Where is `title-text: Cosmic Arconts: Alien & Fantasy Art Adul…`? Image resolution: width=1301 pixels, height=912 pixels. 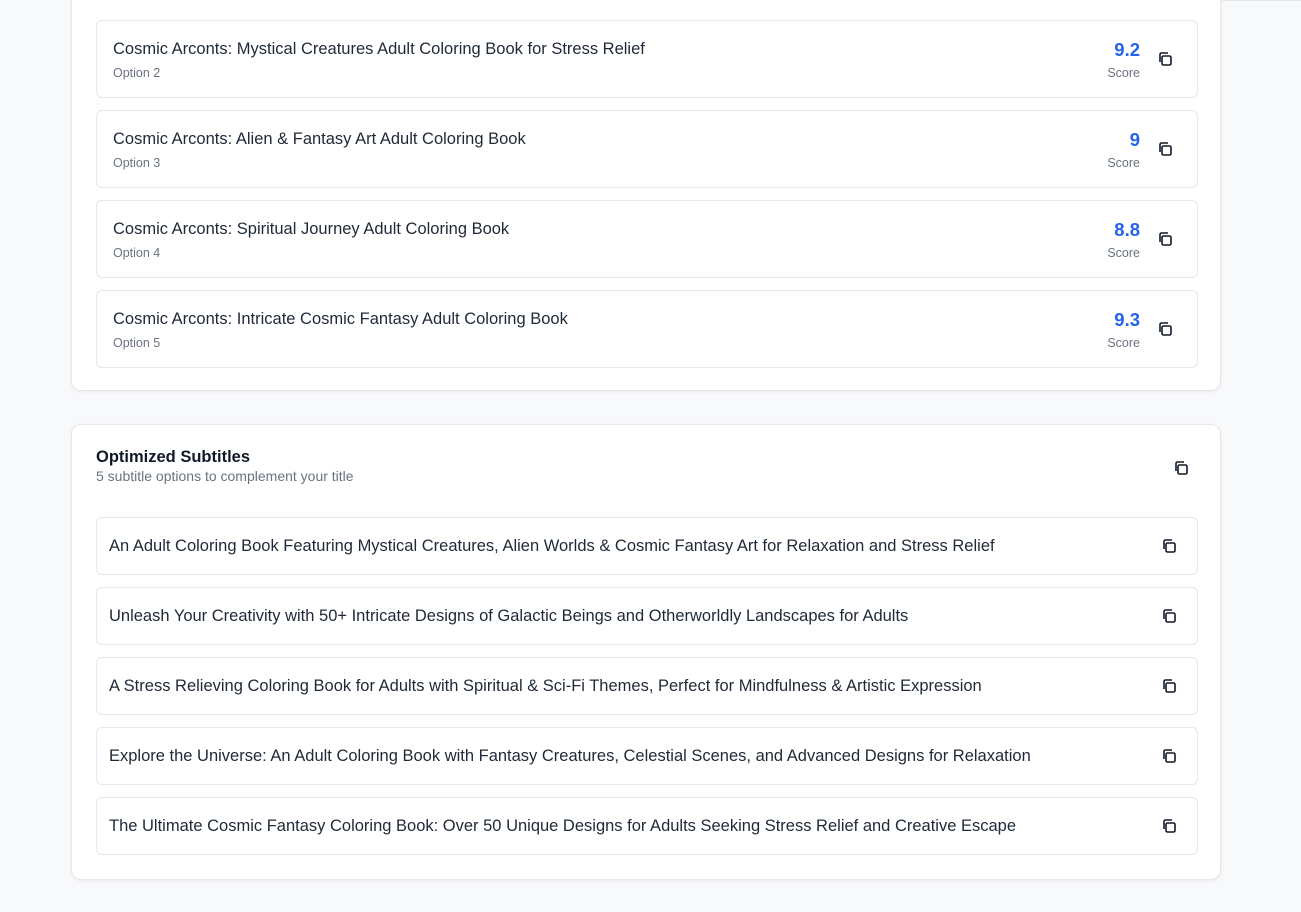
title-text: Cosmic Arconts: Alien & Fantasy Art Adul… is located at coordinates (319, 139).